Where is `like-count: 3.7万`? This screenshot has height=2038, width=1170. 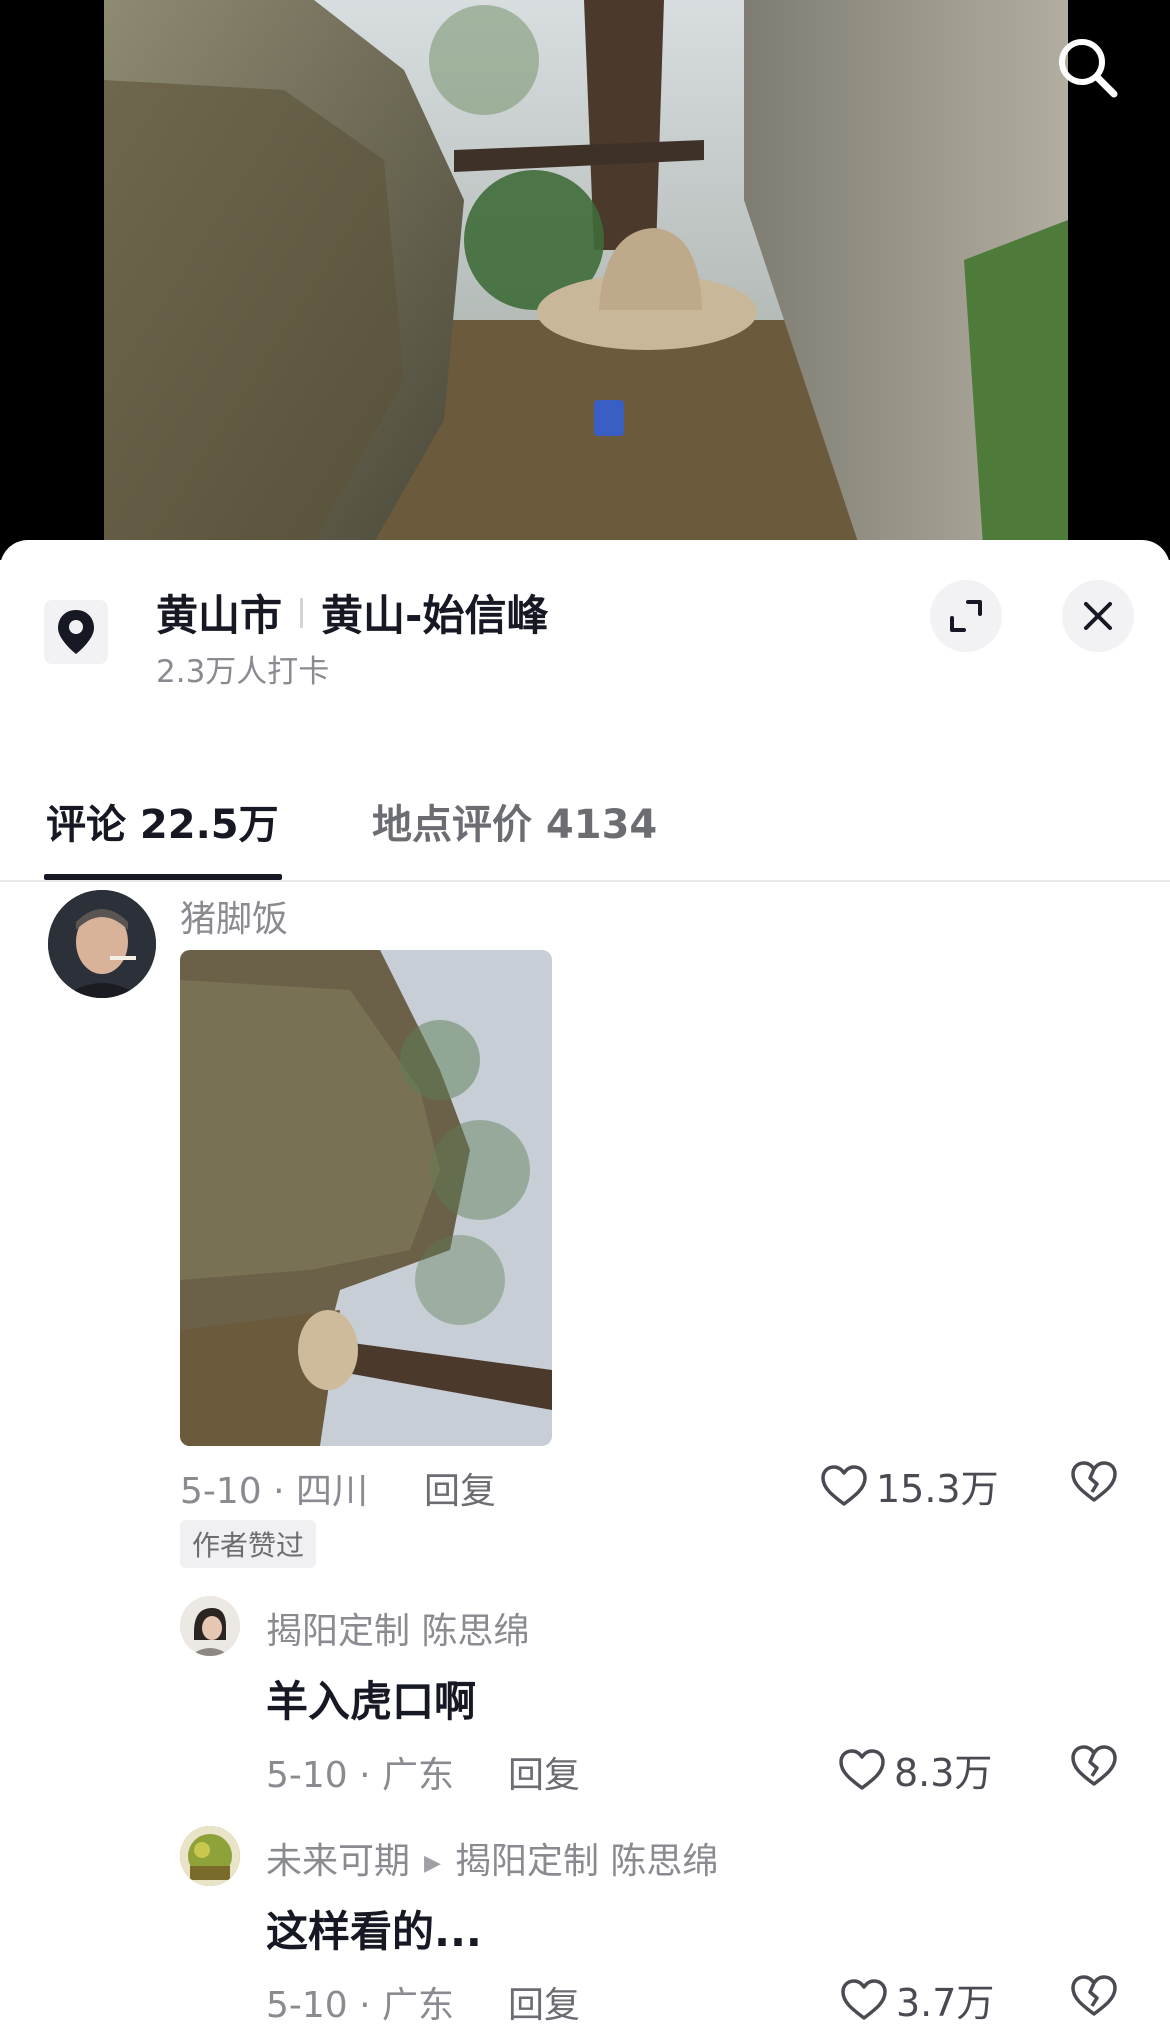 like-count: 3.7万 is located at coordinates (945, 2003).